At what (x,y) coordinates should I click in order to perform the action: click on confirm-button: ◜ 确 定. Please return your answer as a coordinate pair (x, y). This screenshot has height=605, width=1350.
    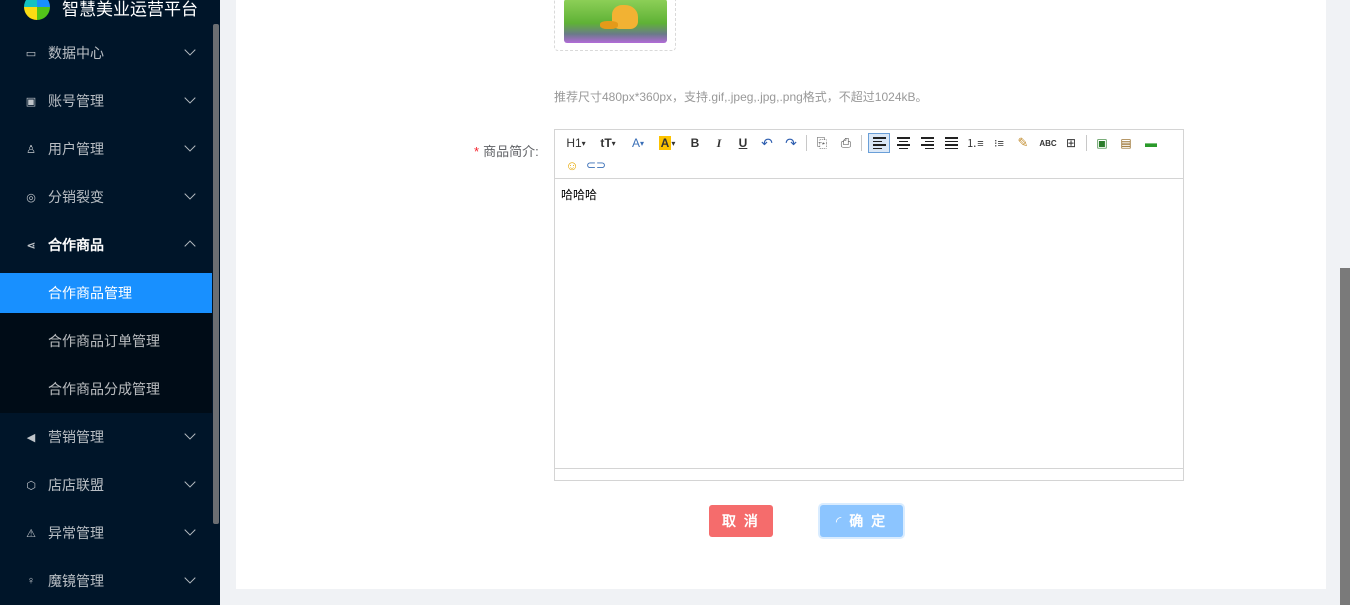
    Looking at the image, I should click on (861, 521).